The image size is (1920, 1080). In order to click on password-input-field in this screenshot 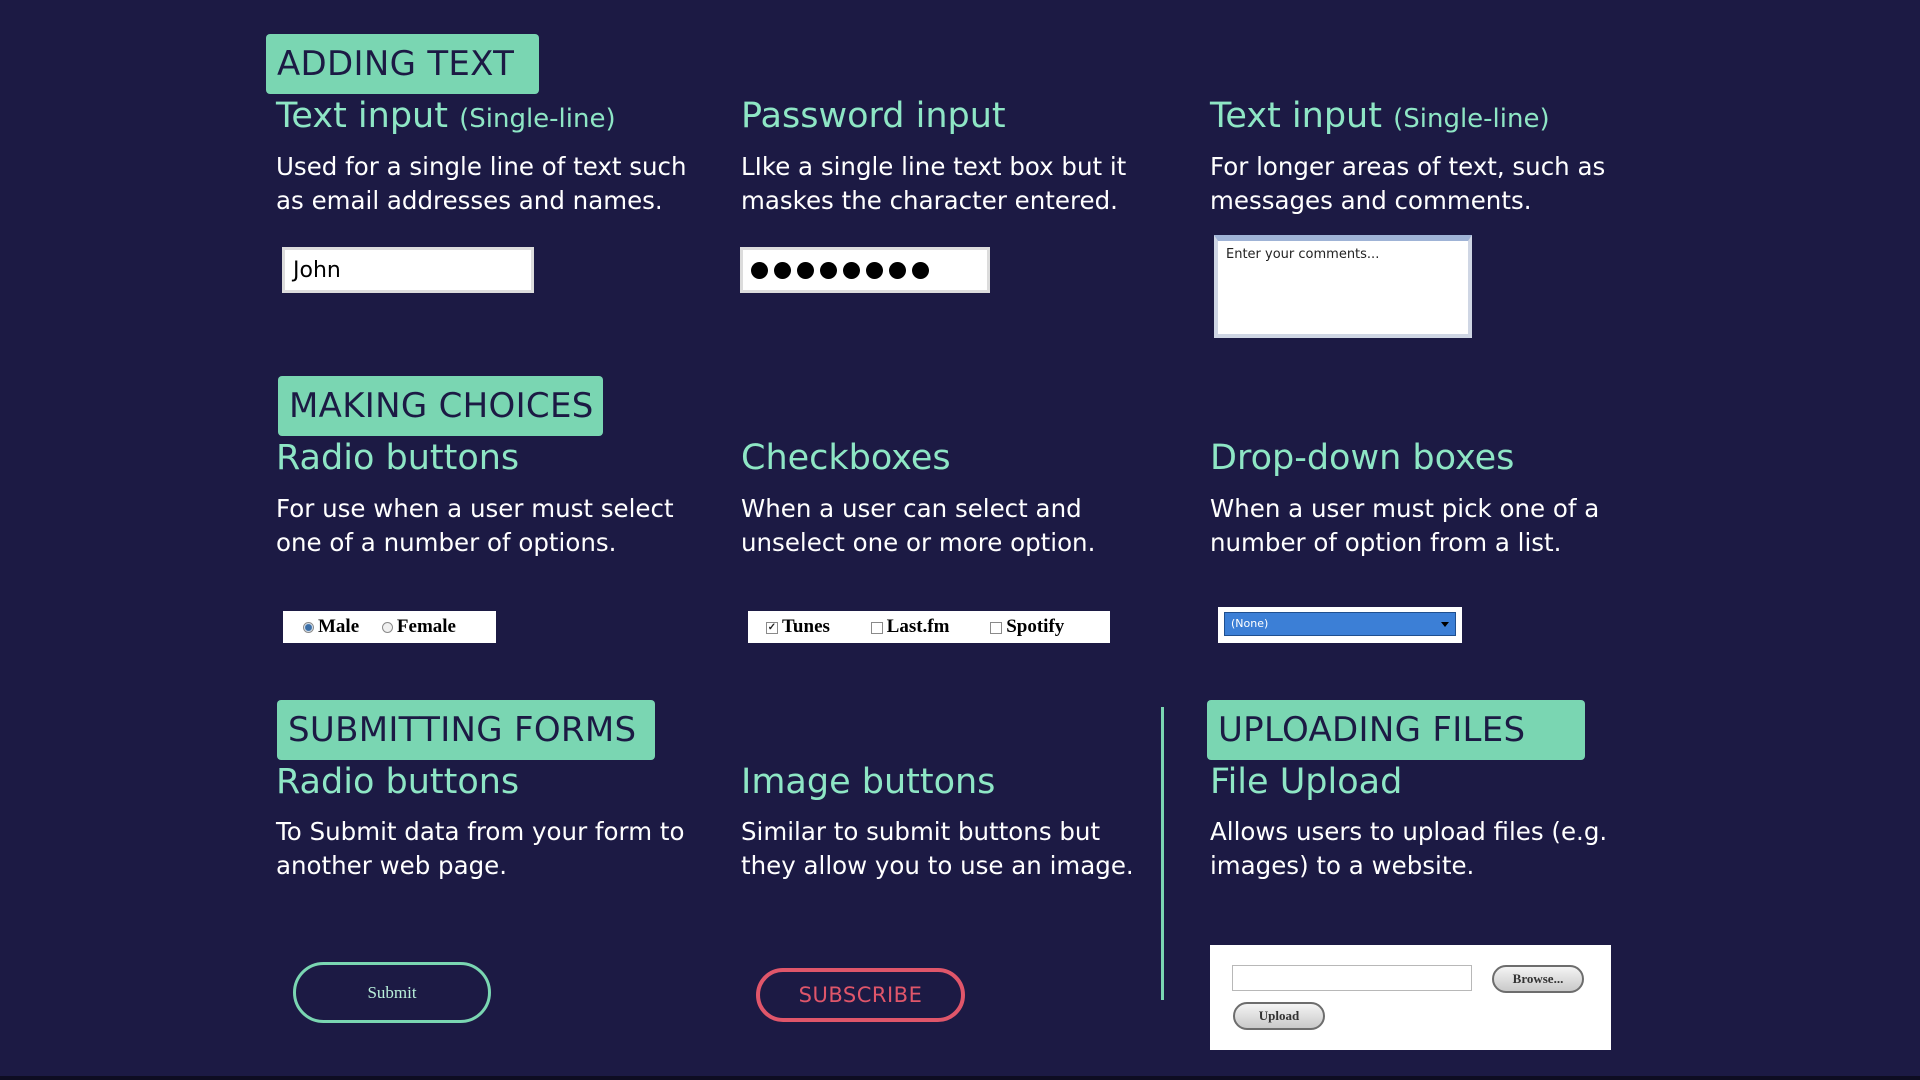, I will do `click(865, 270)`.